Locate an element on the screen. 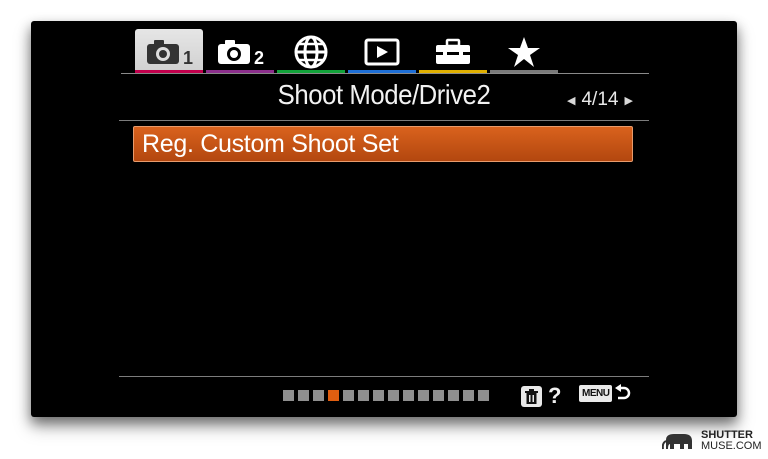 This screenshot has height=459, width=768. watermark-text: SHUTTER MUSE.COM is located at coordinates (731, 440).